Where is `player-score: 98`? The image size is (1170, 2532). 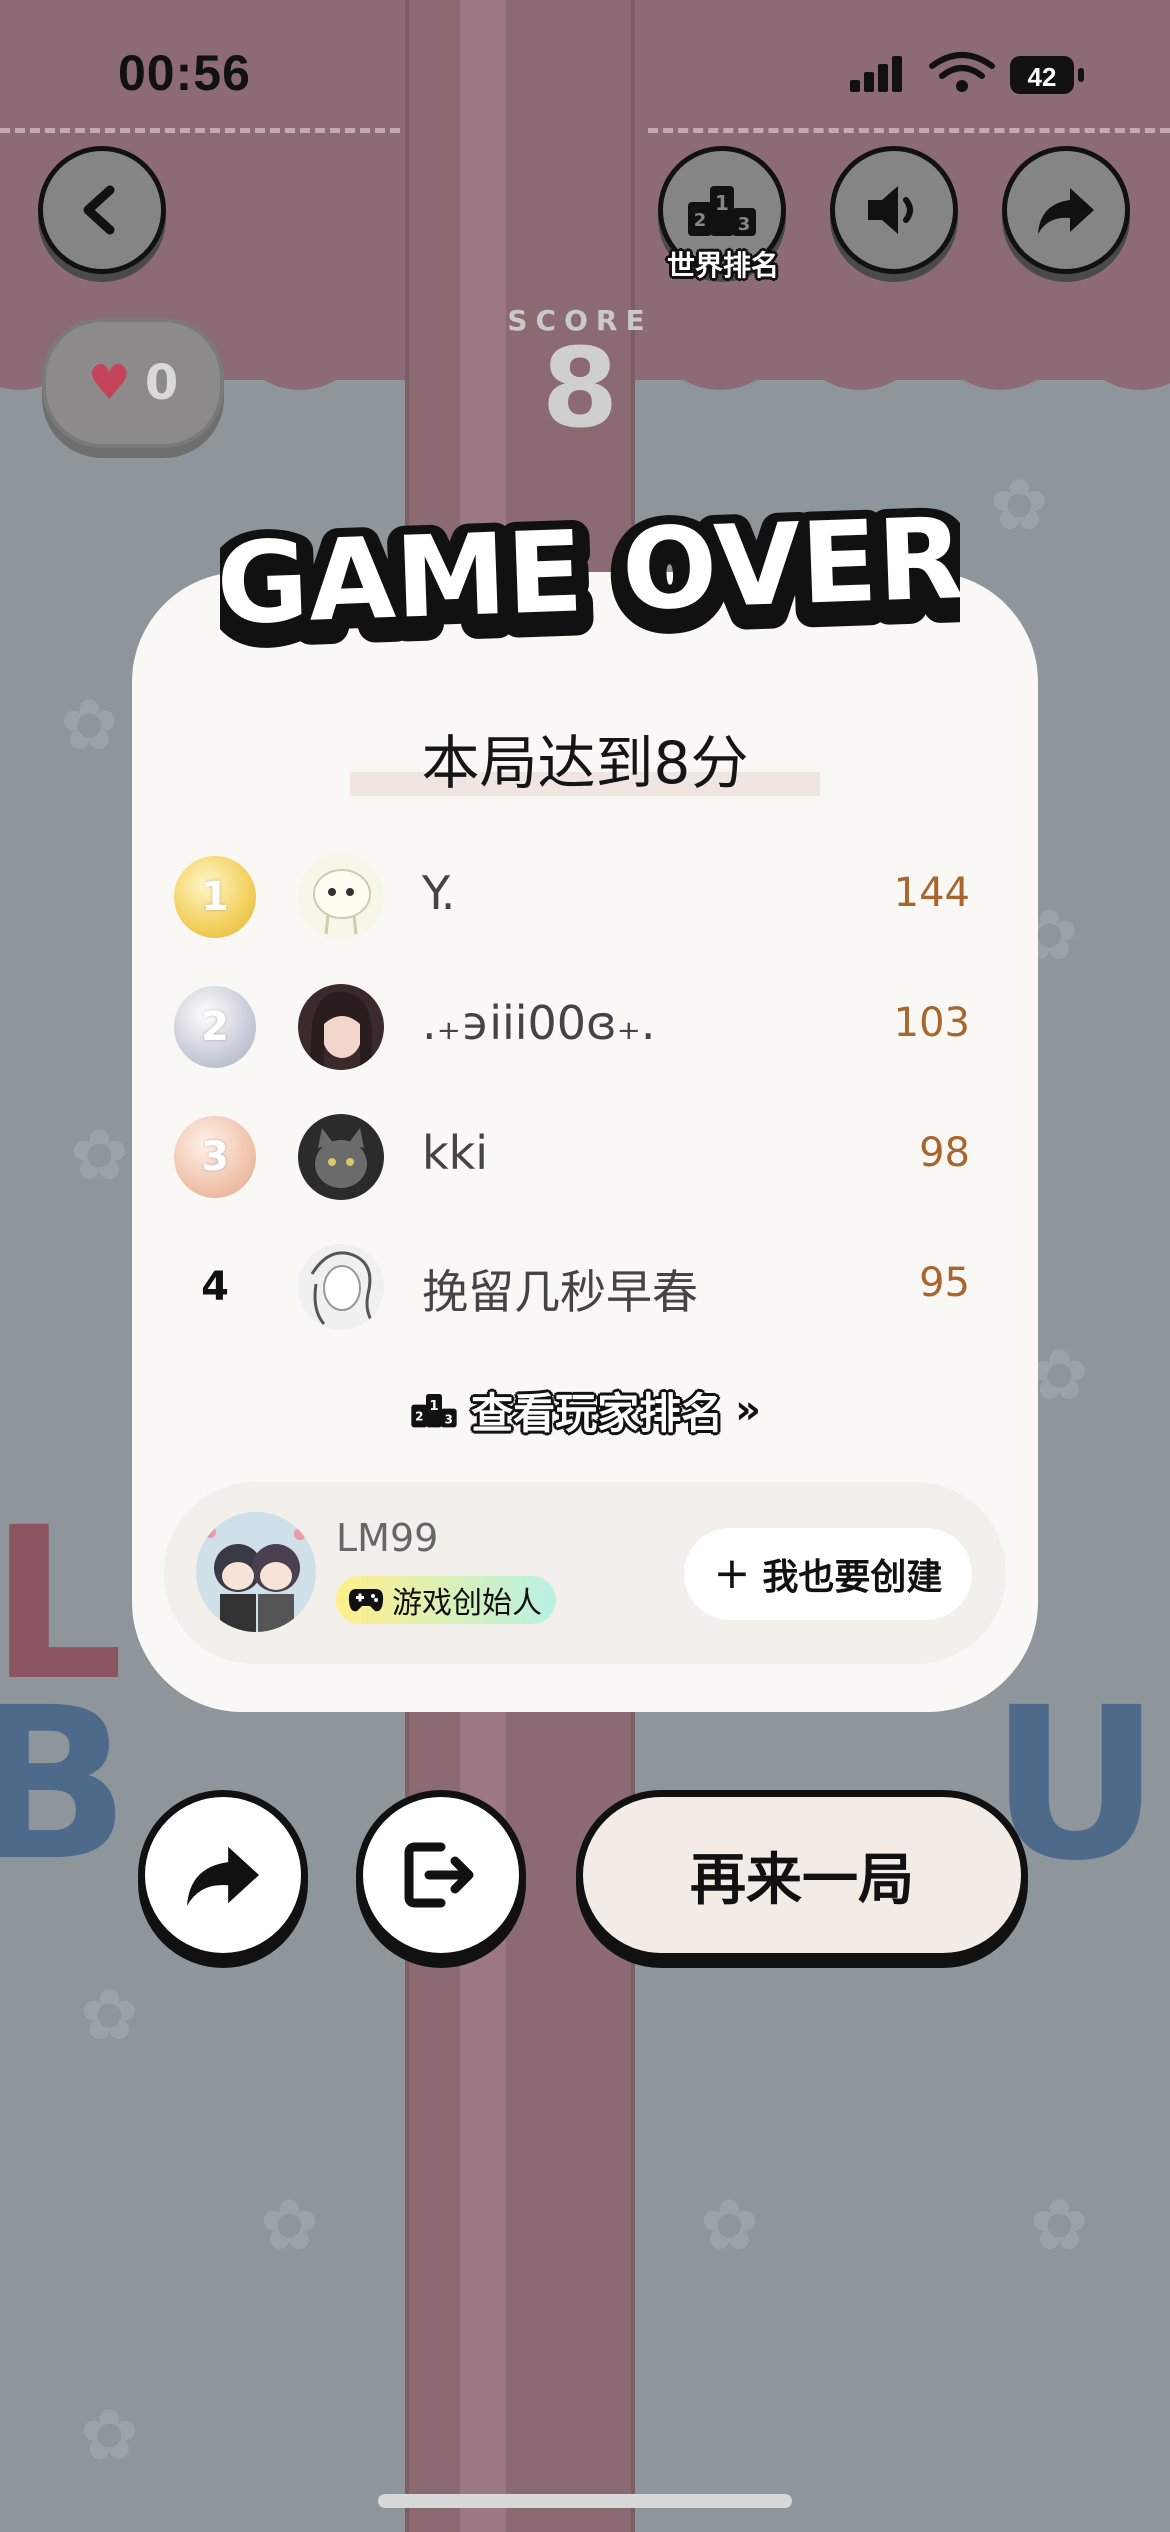 player-score: 98 is located at coordinates (944, 1153).